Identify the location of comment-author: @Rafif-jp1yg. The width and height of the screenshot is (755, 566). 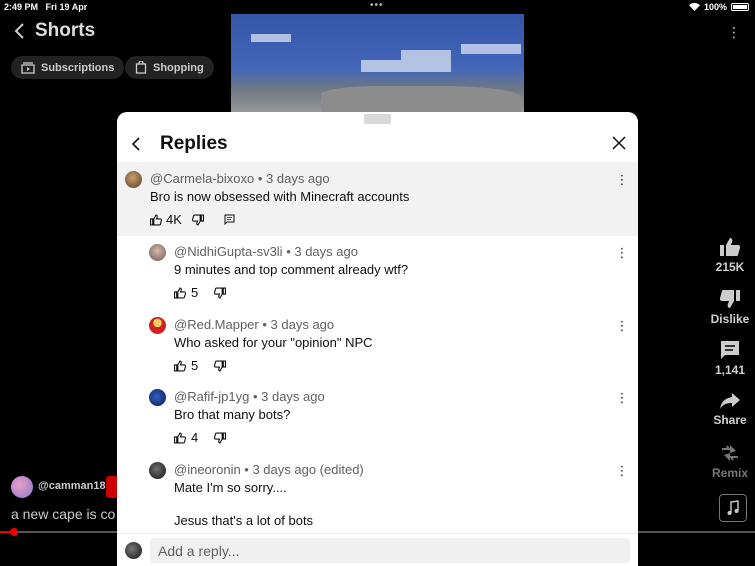
(211, 396).